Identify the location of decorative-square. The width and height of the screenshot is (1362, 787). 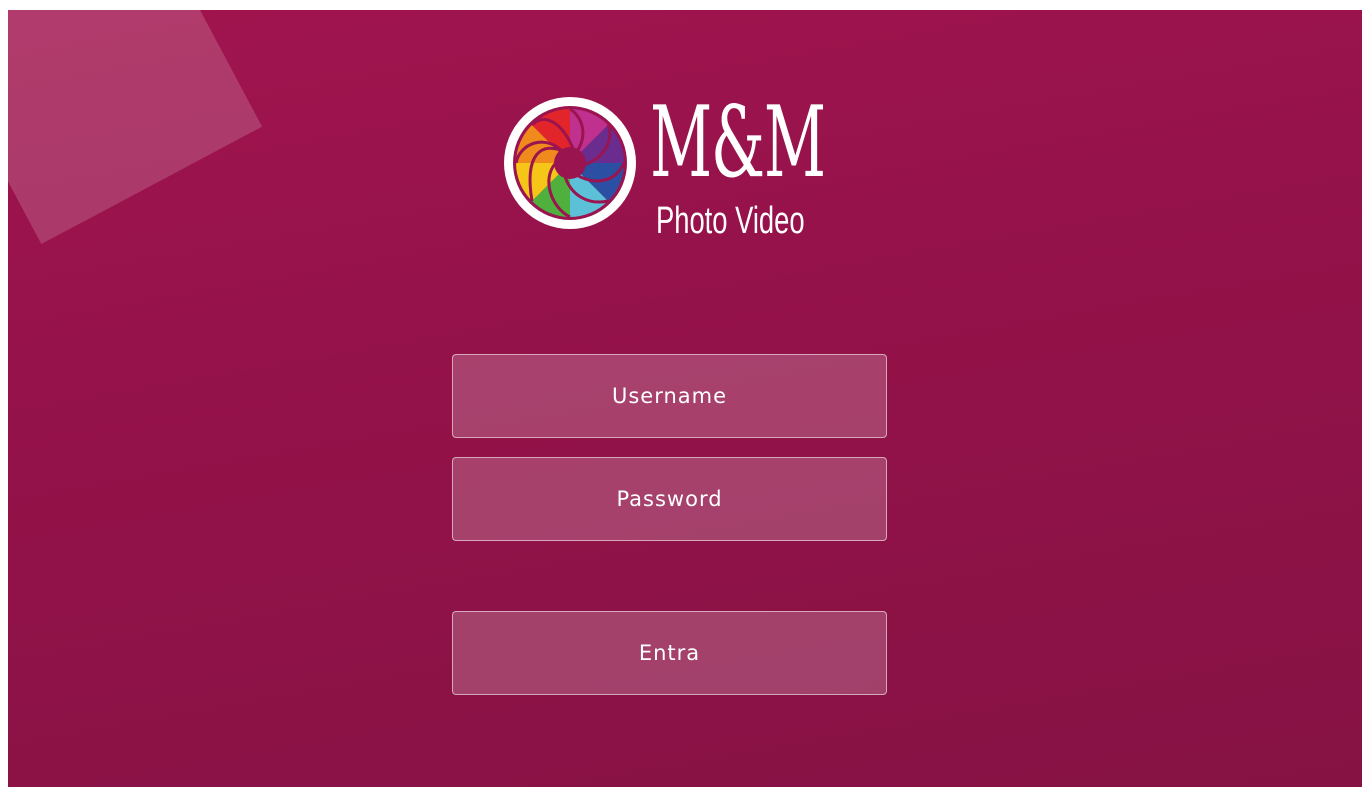
(135, 127).